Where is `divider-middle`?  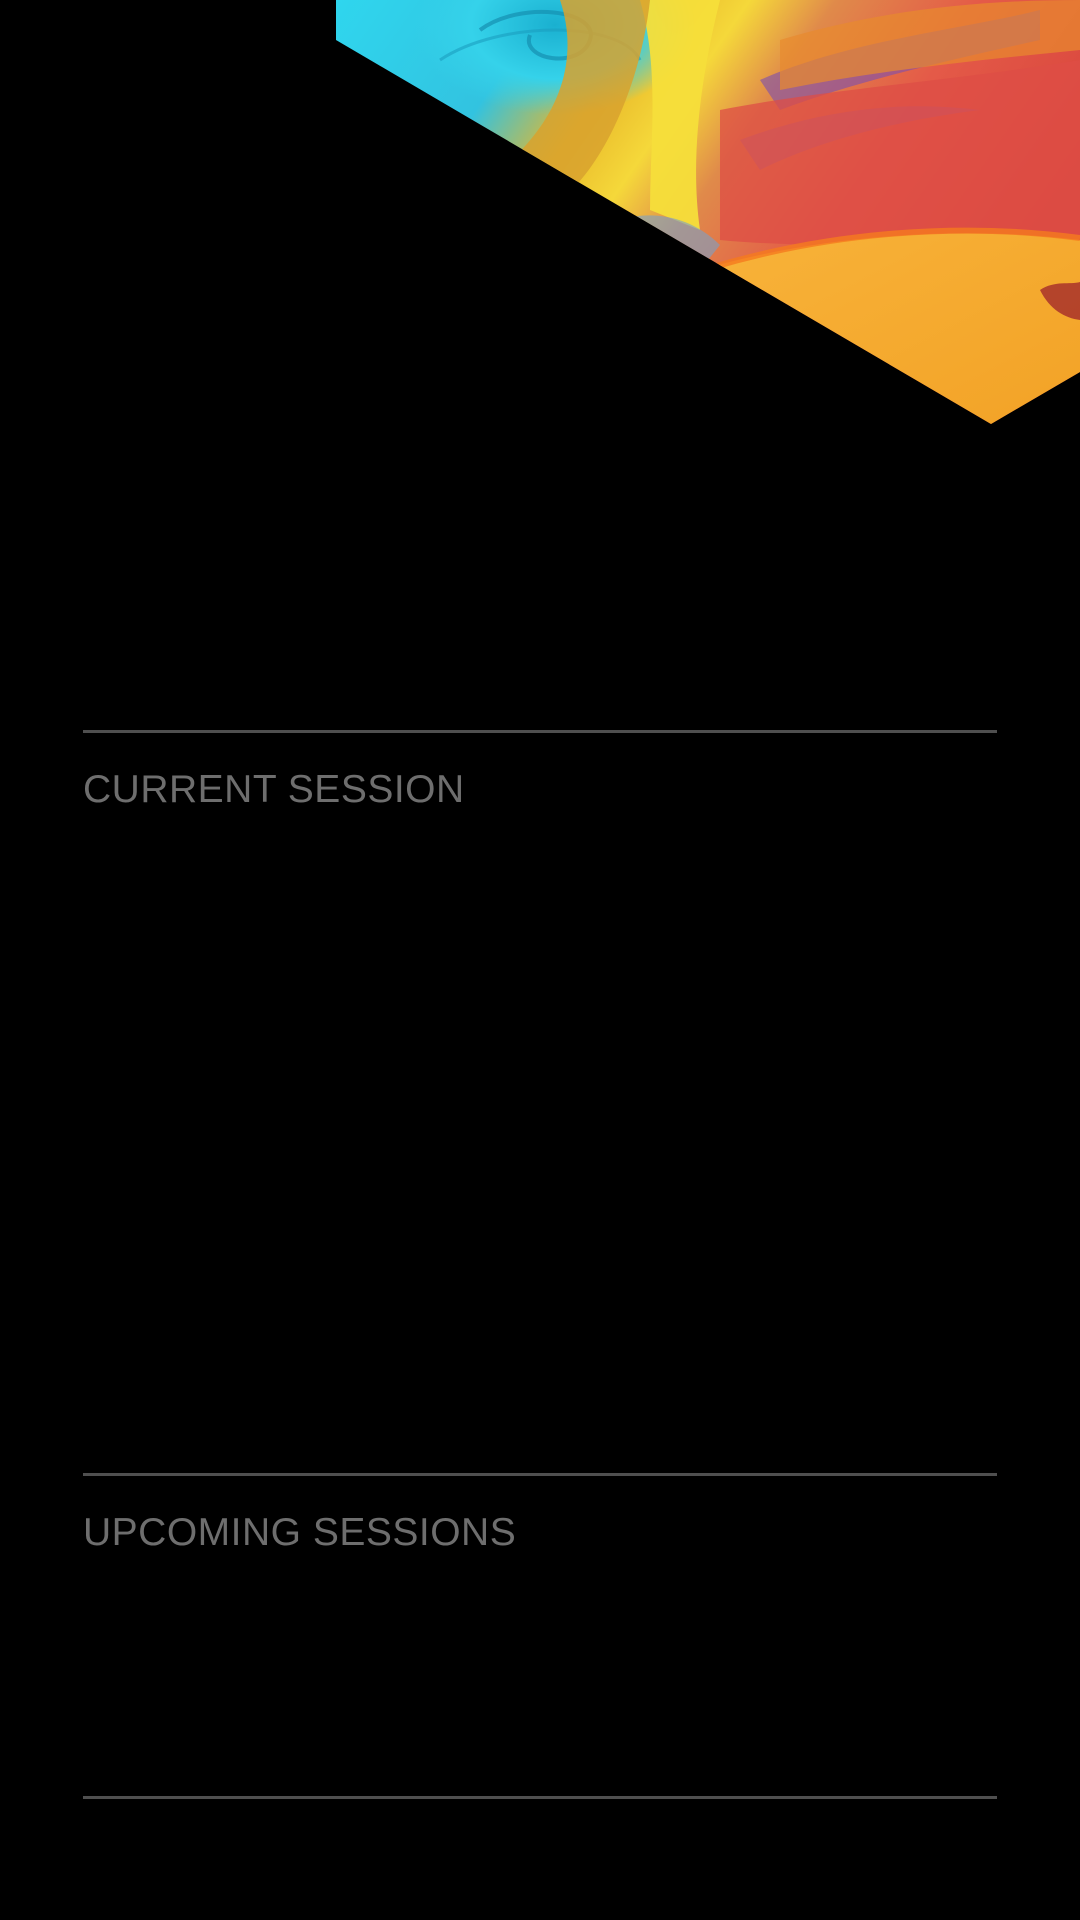
divider-middle is located at coordinates (540, 1474).